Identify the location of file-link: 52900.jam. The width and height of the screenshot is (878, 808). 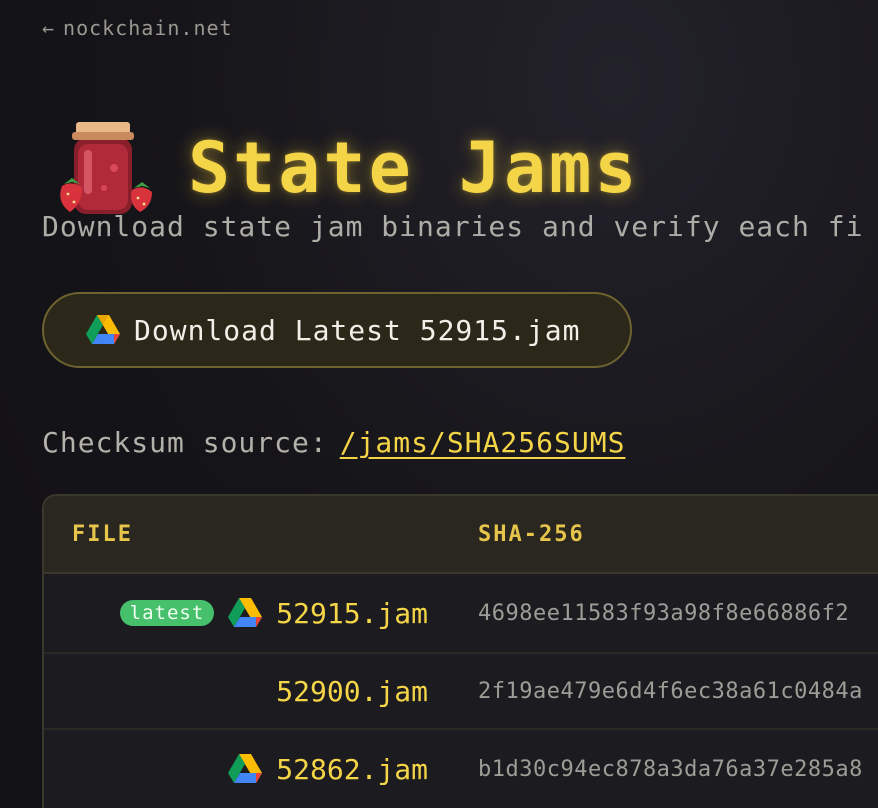
(352, 691).